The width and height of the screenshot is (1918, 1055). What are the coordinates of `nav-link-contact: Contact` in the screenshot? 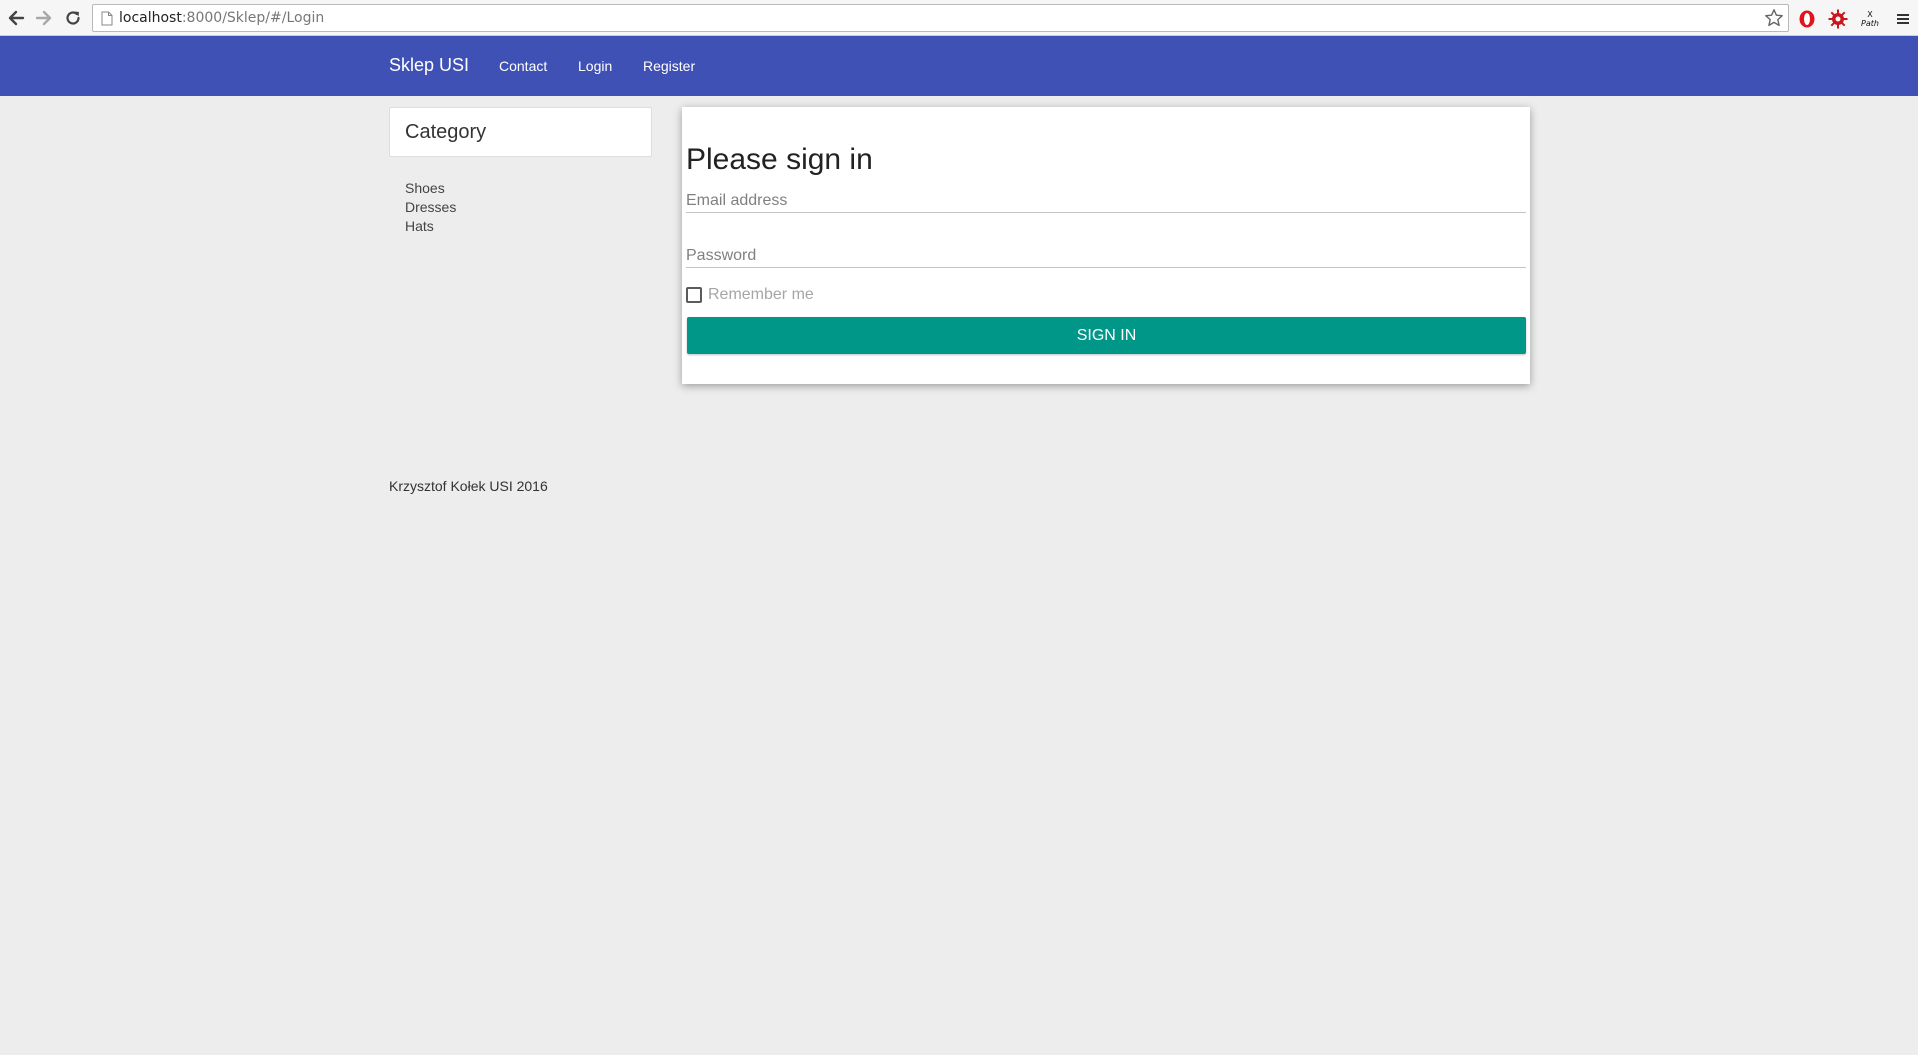 It's located at (523, 66).